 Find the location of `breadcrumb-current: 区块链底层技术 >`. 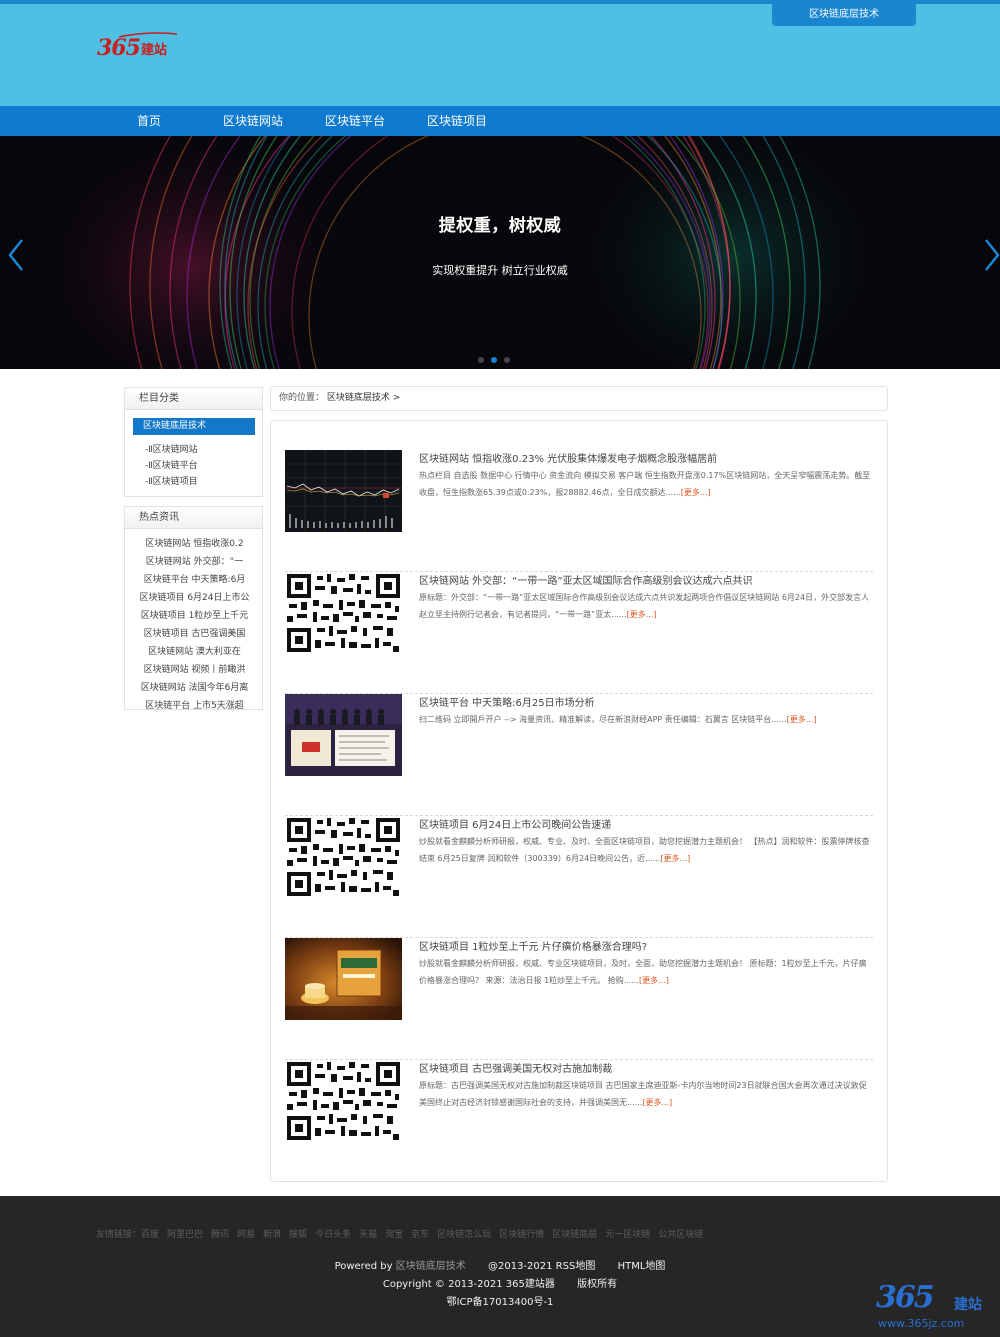

breadcrumb-current: 区块链底层技术 > is located at coordinates (363, 398).